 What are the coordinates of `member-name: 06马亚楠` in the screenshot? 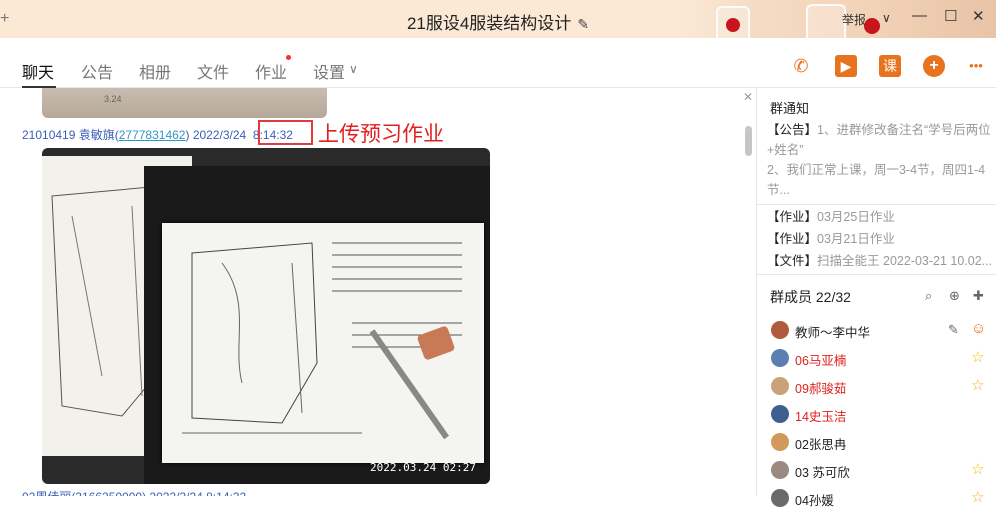 It's located at (821, 361).